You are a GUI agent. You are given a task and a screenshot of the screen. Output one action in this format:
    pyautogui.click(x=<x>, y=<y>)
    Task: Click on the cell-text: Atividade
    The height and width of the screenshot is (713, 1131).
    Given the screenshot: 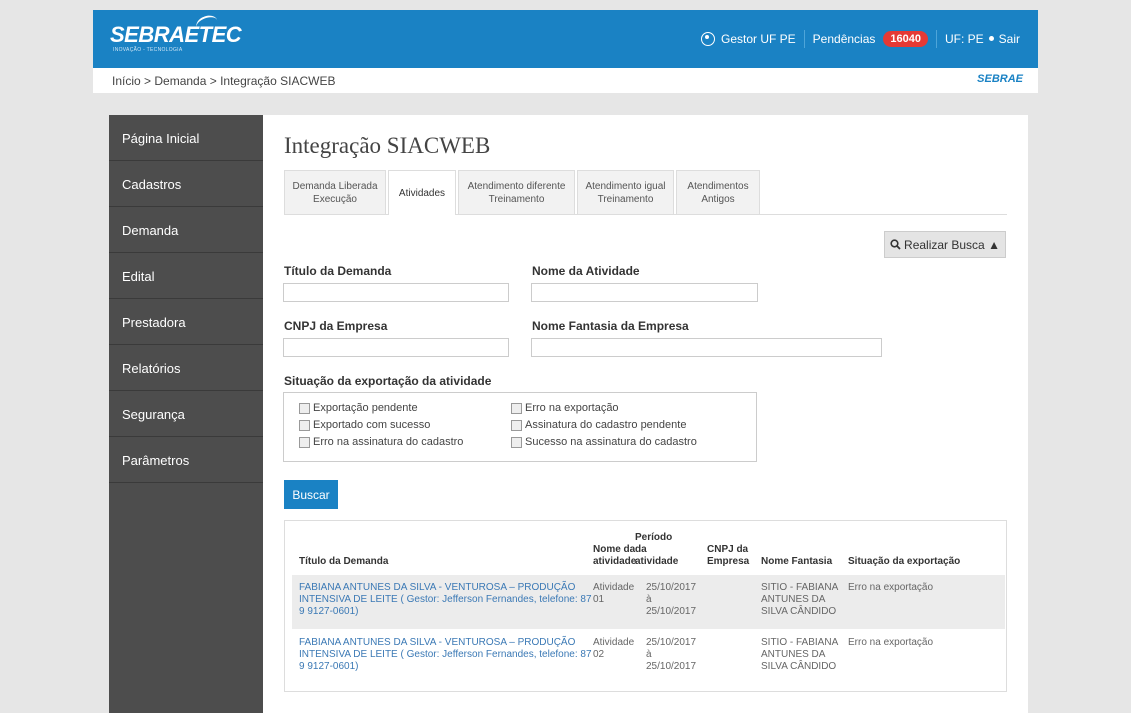 What is the action you would take?
    pyautogui.click(x=614, y=587)
    